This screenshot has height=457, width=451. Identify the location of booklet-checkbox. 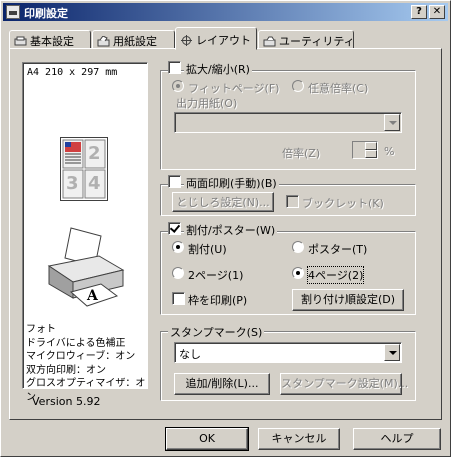
(292, 201).